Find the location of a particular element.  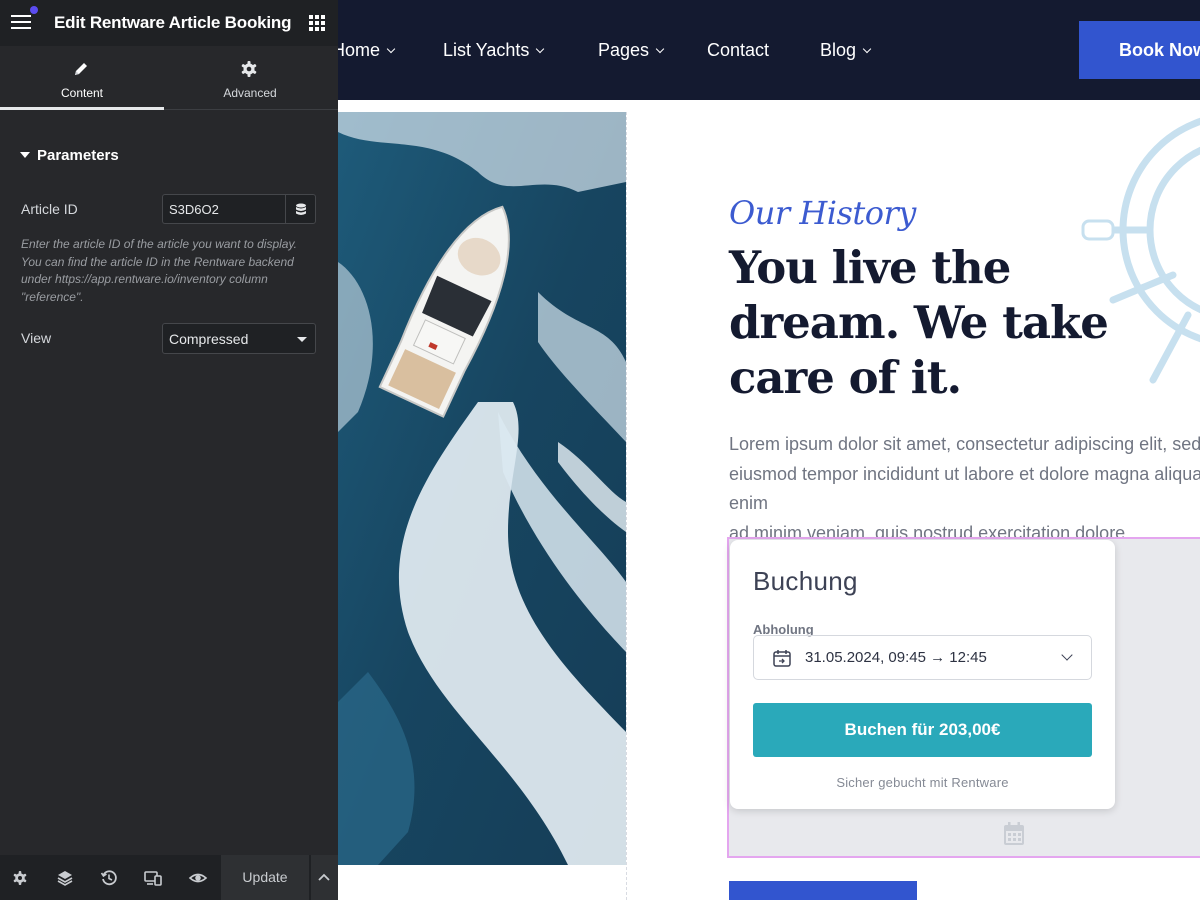

panel-tabs: Content Advanced is located at coordinates (169, 78).